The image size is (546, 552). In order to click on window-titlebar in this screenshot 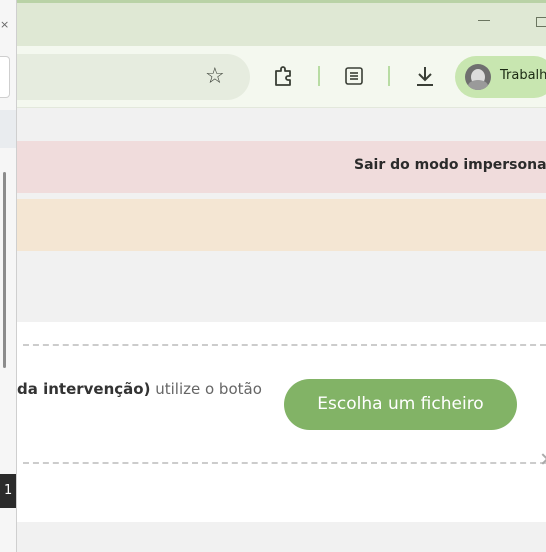, I will do `click(273, 23)`.